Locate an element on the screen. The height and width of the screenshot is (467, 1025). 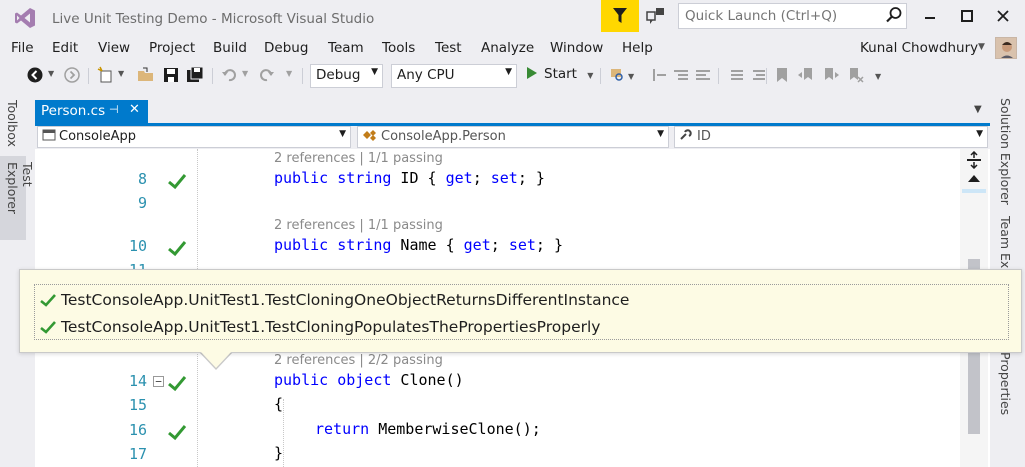
menu-help: Help is located at coordinates (637, 48).